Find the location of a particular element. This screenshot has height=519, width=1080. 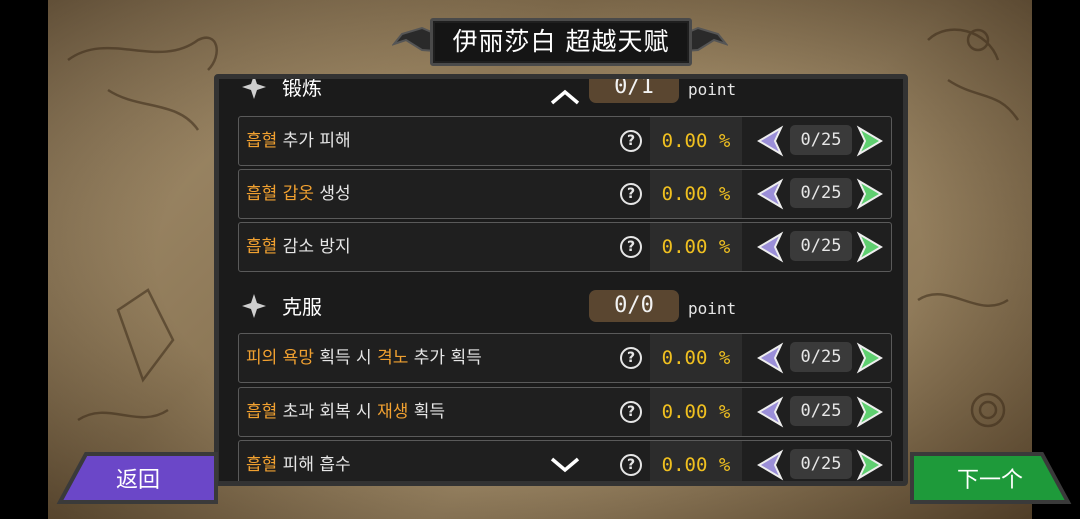

talent-label: 흡혈 감소 방지 is located at coordinates (298, 247).